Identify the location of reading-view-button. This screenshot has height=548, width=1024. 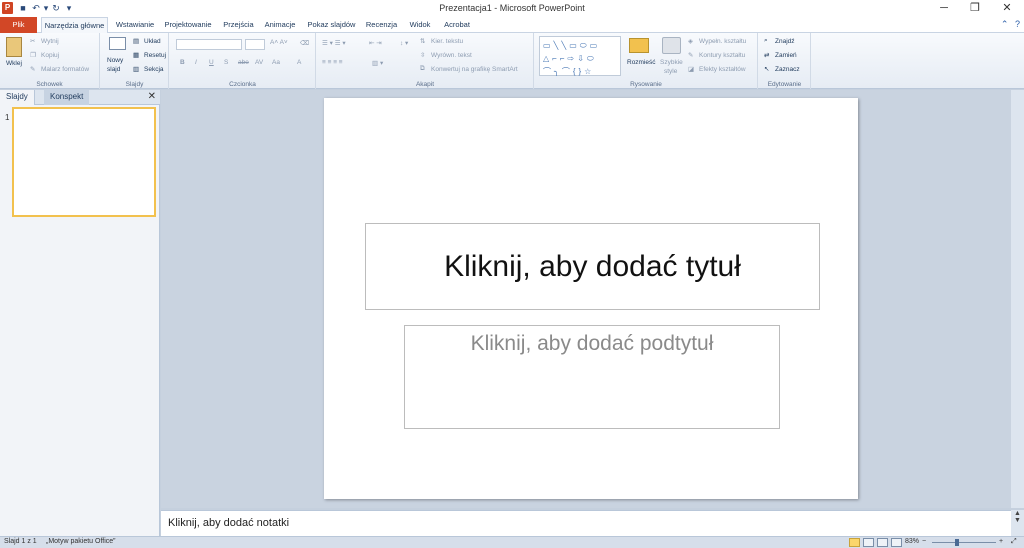
(882, 542).